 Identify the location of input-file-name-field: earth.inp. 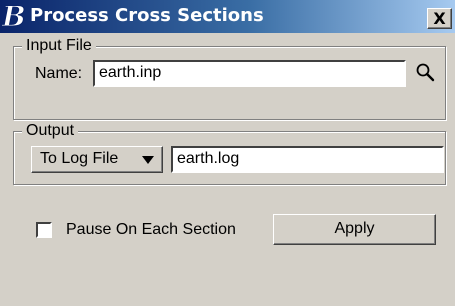
(249, 73).